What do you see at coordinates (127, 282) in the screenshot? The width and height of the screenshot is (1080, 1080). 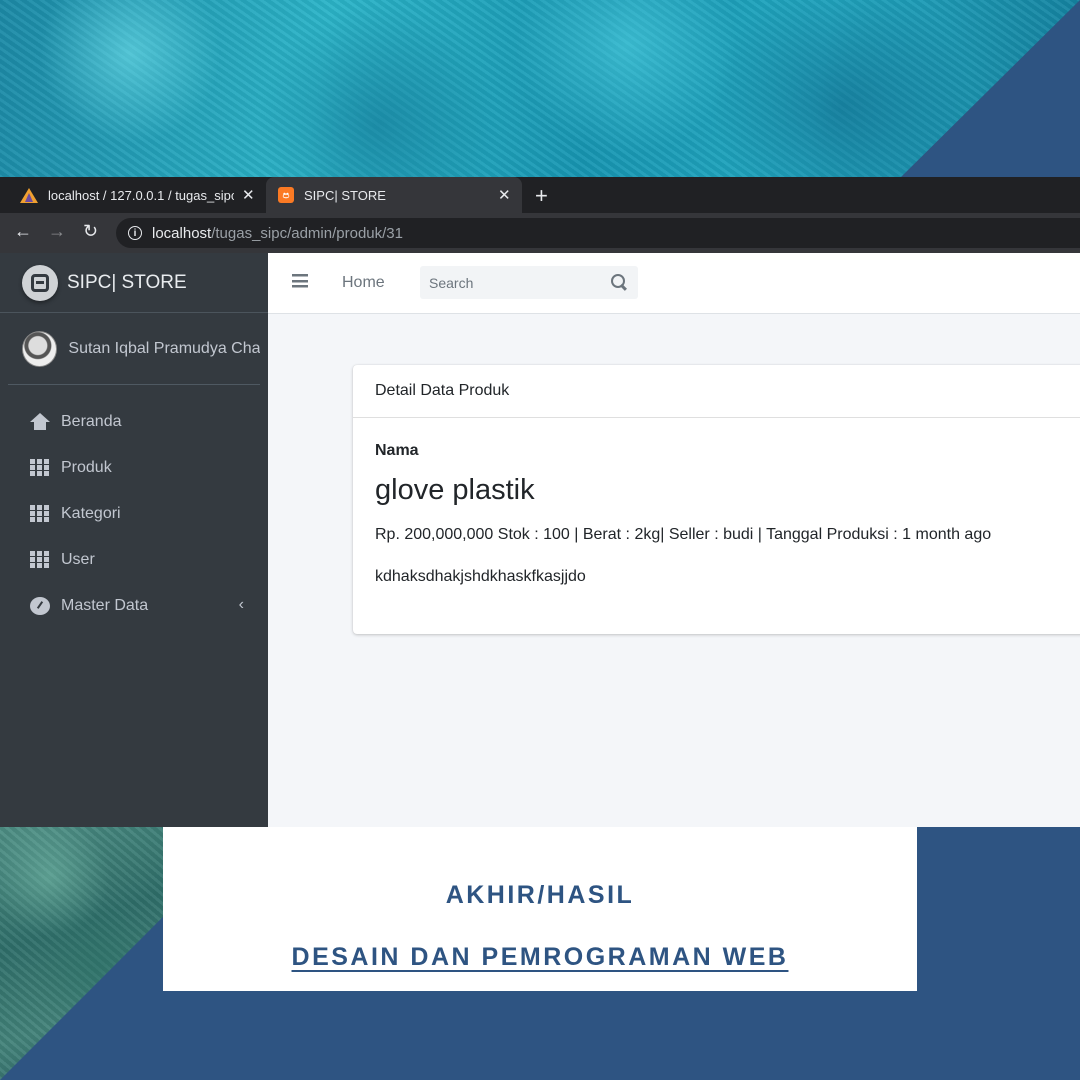 I see `brand-text: SIPC| STORE` at bounding box center [127, 282].